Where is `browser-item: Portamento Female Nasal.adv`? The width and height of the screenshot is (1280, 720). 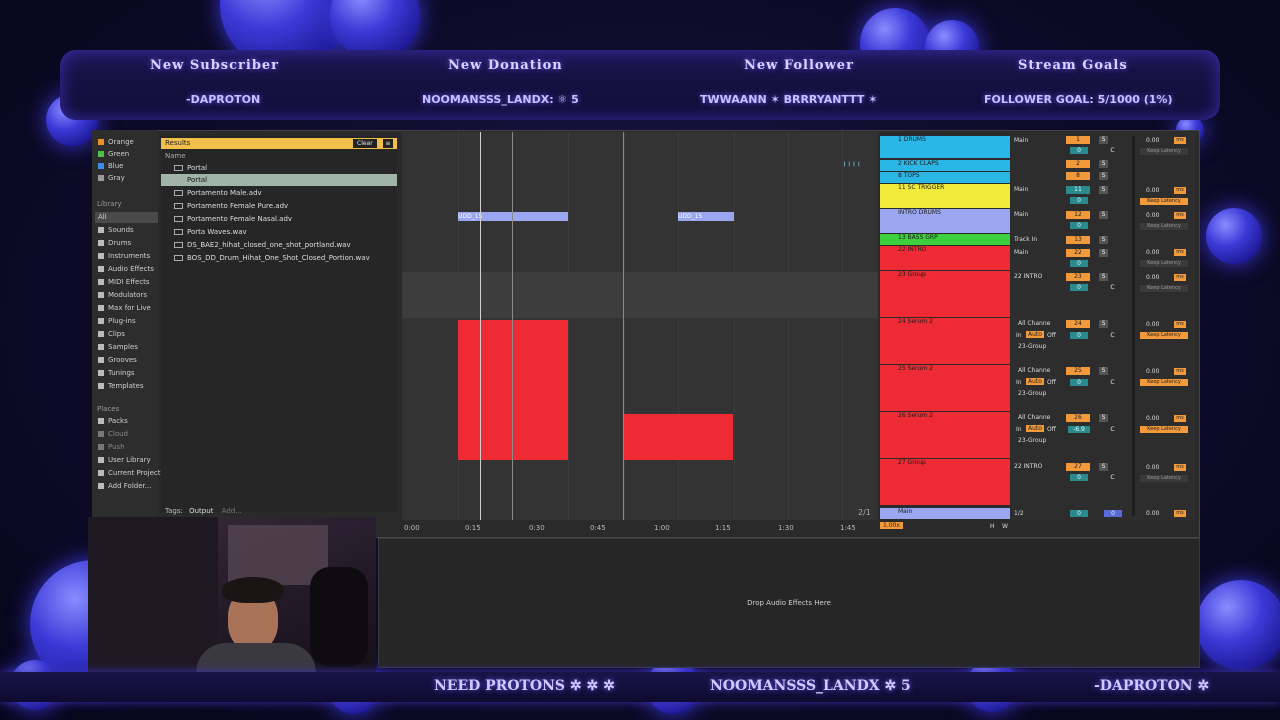
browser-item: Portamento Female Nasal.adv is located at coordinates (279, 219).